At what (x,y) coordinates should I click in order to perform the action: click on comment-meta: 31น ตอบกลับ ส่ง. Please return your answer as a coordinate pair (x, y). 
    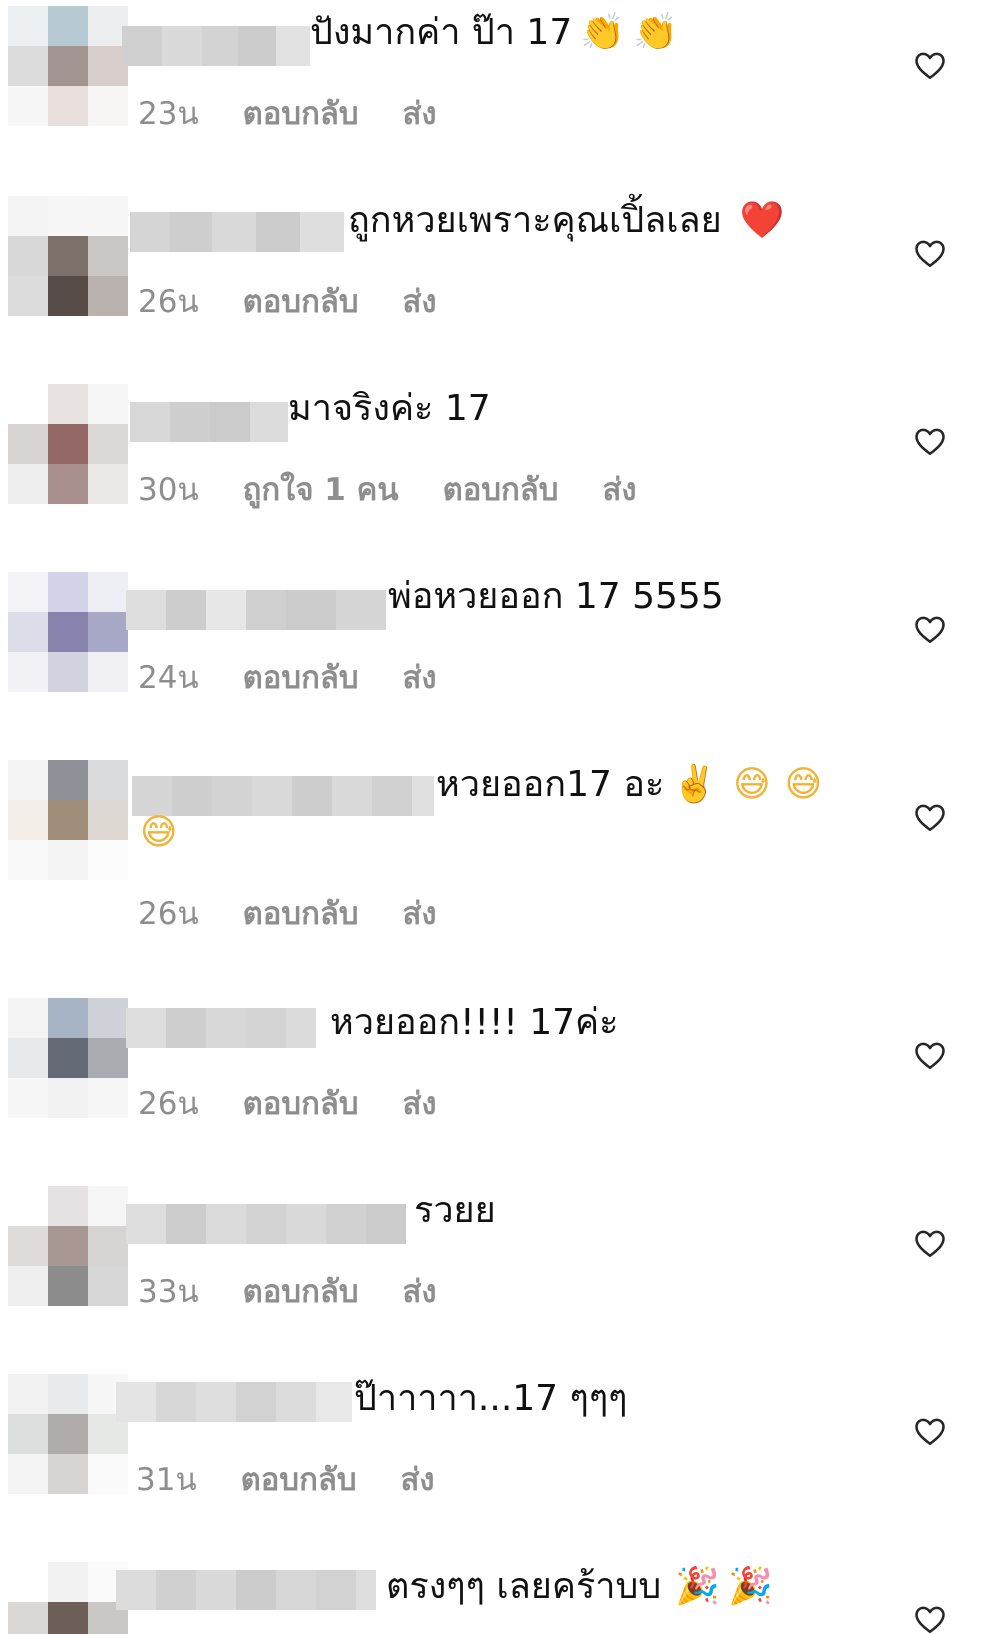
    Looking at the image, I should click on (285, 1479).